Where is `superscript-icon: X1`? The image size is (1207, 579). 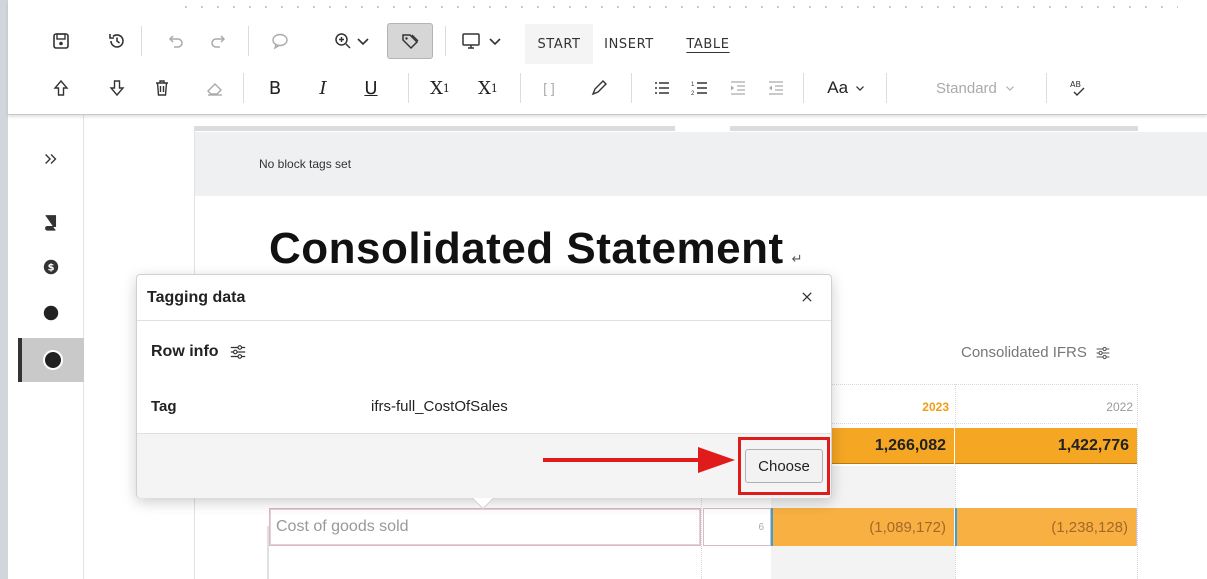
superscript-icon: X1 is located at coordinates (488, 88).